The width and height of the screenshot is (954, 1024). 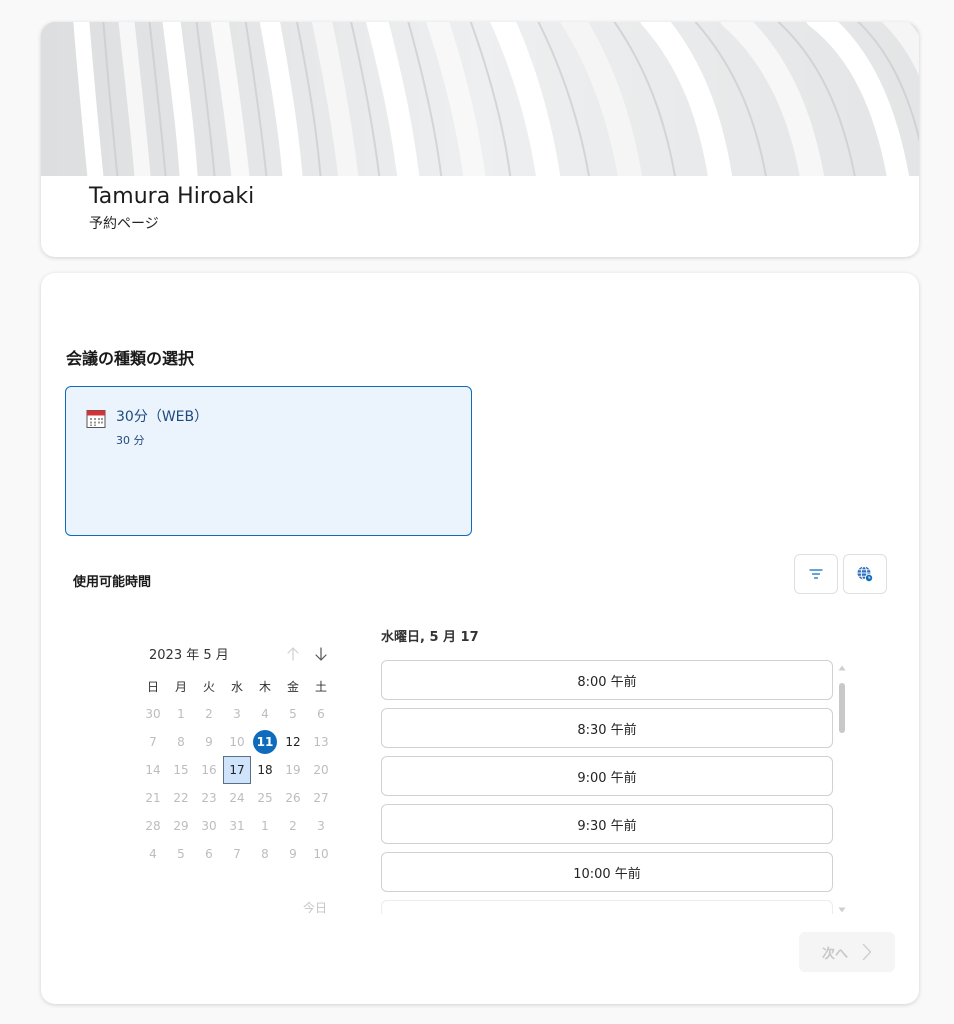 I want to click on calendar-week-row: 14 15 16 17 18 19 20, so click(x=237, y=770).